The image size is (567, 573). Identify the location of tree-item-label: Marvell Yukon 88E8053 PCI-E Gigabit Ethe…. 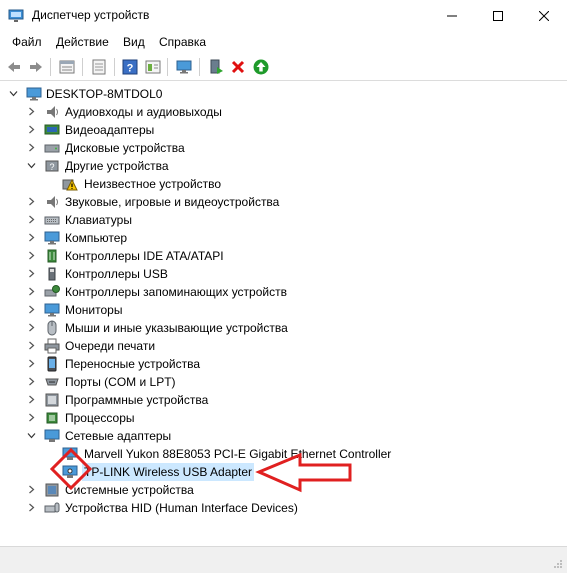
(238, 454).